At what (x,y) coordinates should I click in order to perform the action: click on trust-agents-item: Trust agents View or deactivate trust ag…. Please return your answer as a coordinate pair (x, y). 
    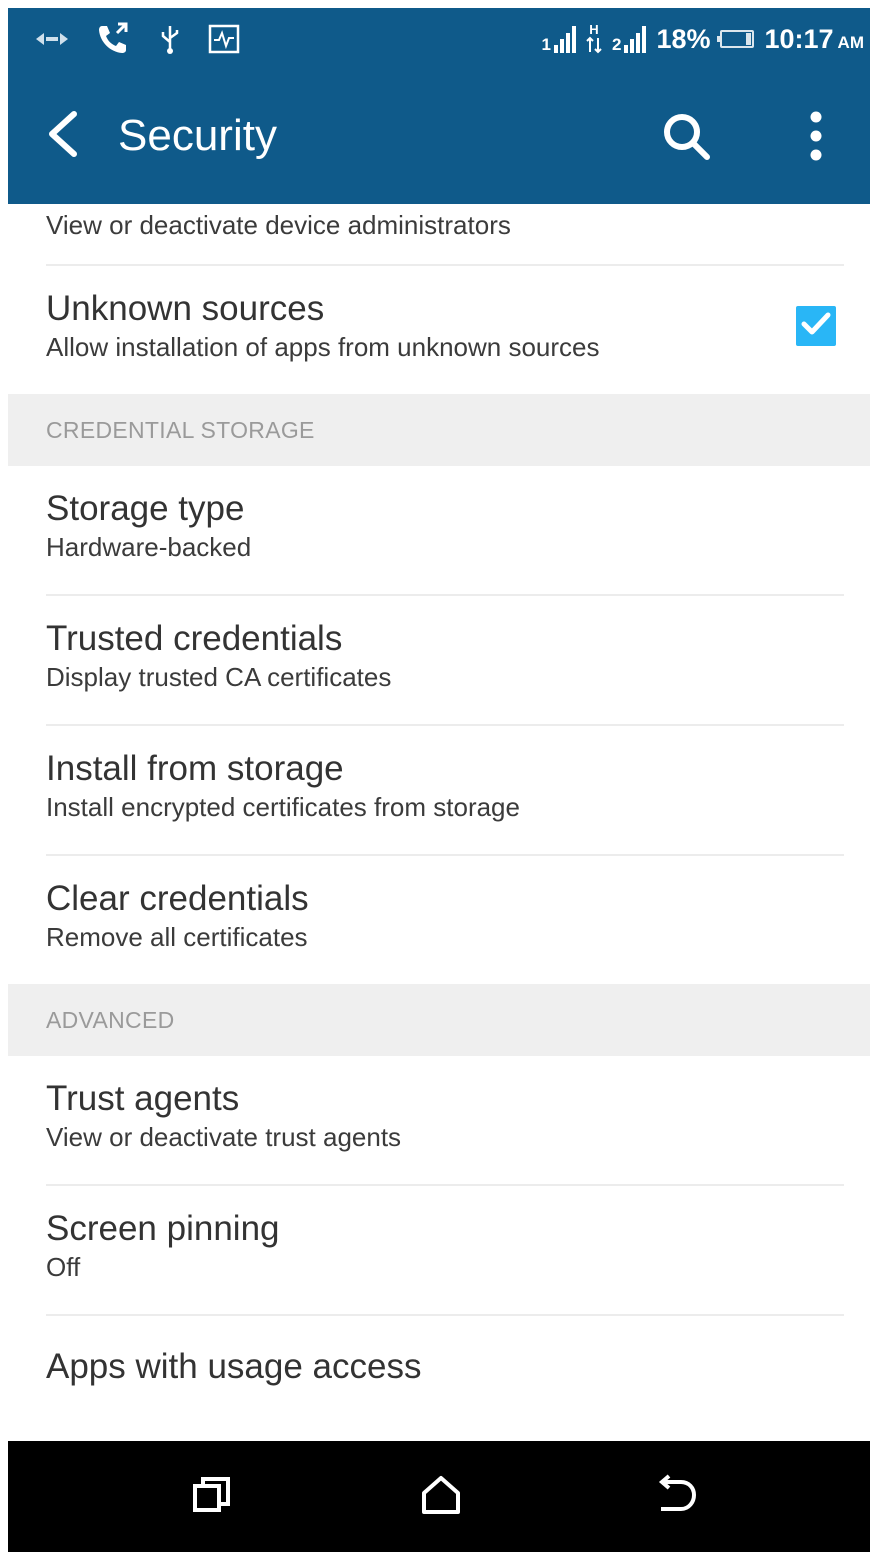
    Looking at the image, I should click on (439, 1120).